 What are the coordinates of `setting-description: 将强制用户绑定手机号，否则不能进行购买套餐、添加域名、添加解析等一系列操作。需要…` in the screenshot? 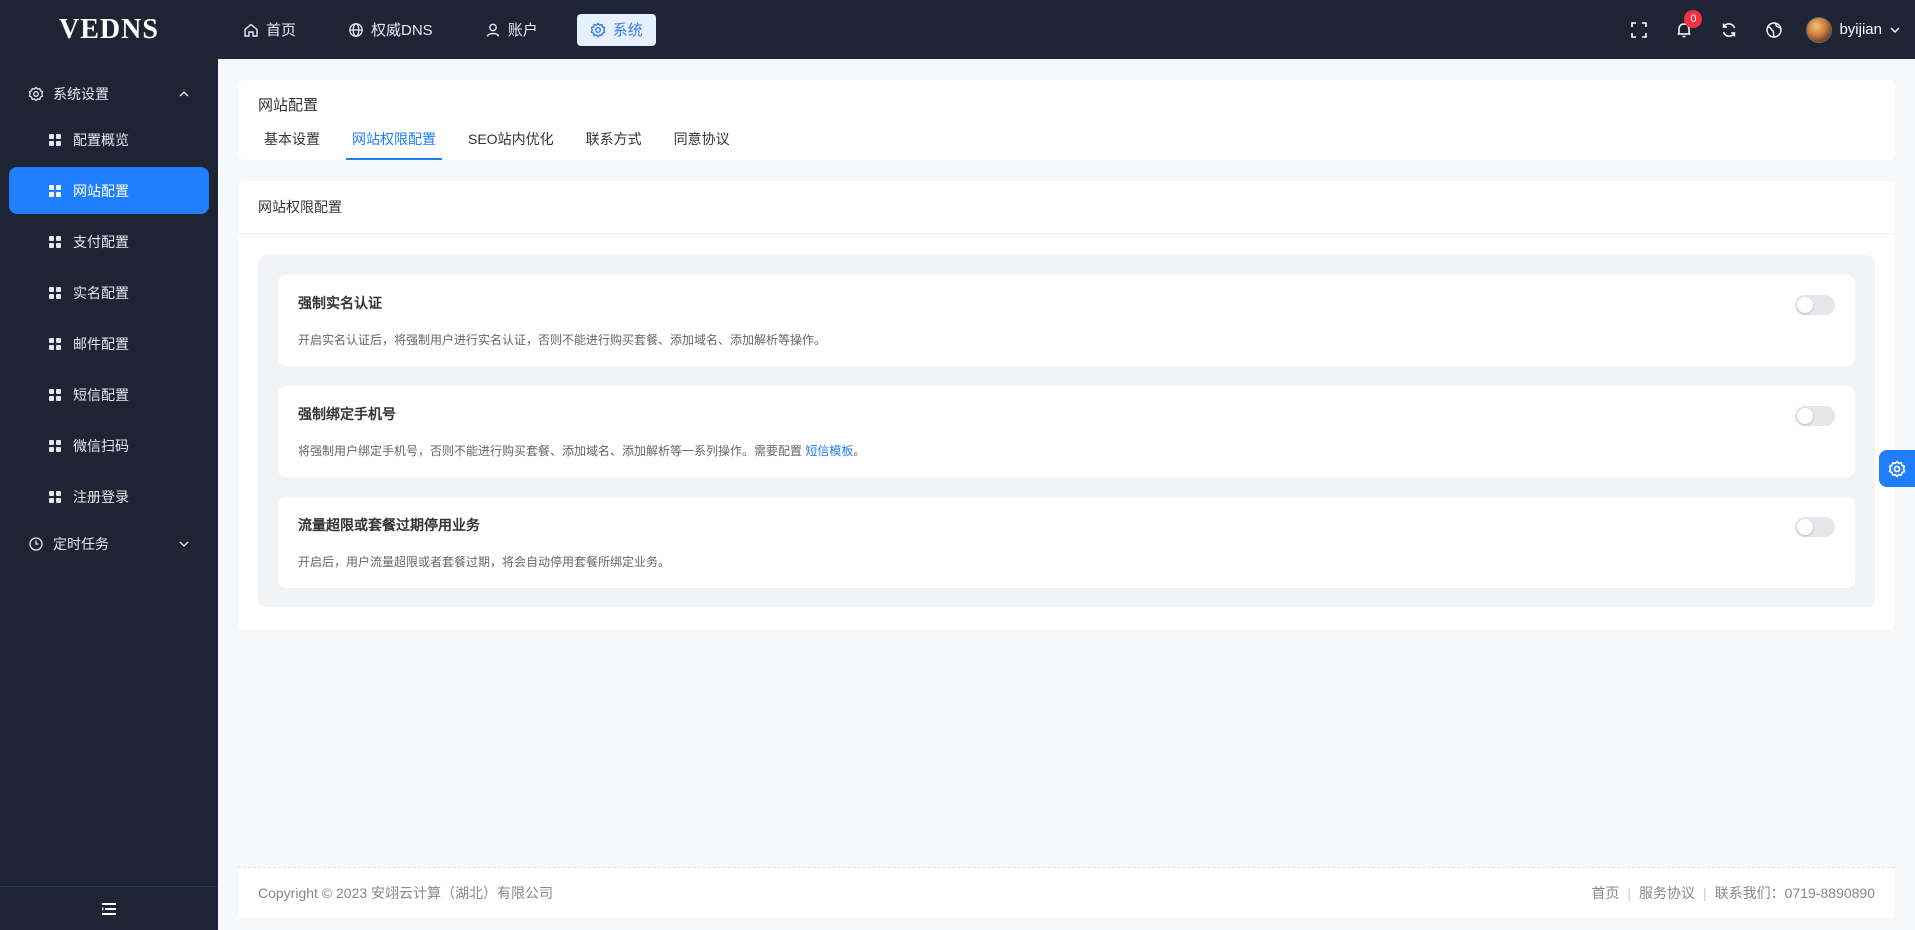 It's located at (581, 450).